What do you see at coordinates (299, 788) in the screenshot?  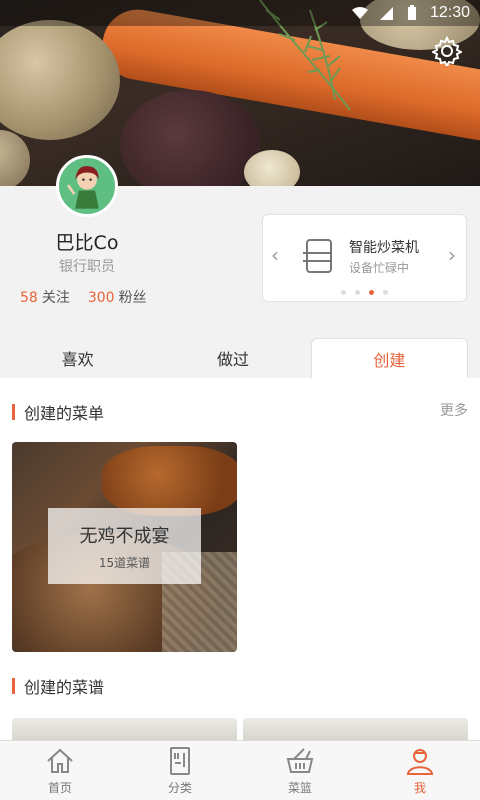 I see `nav-label: 菜篮` at bounding box center [299, 788].